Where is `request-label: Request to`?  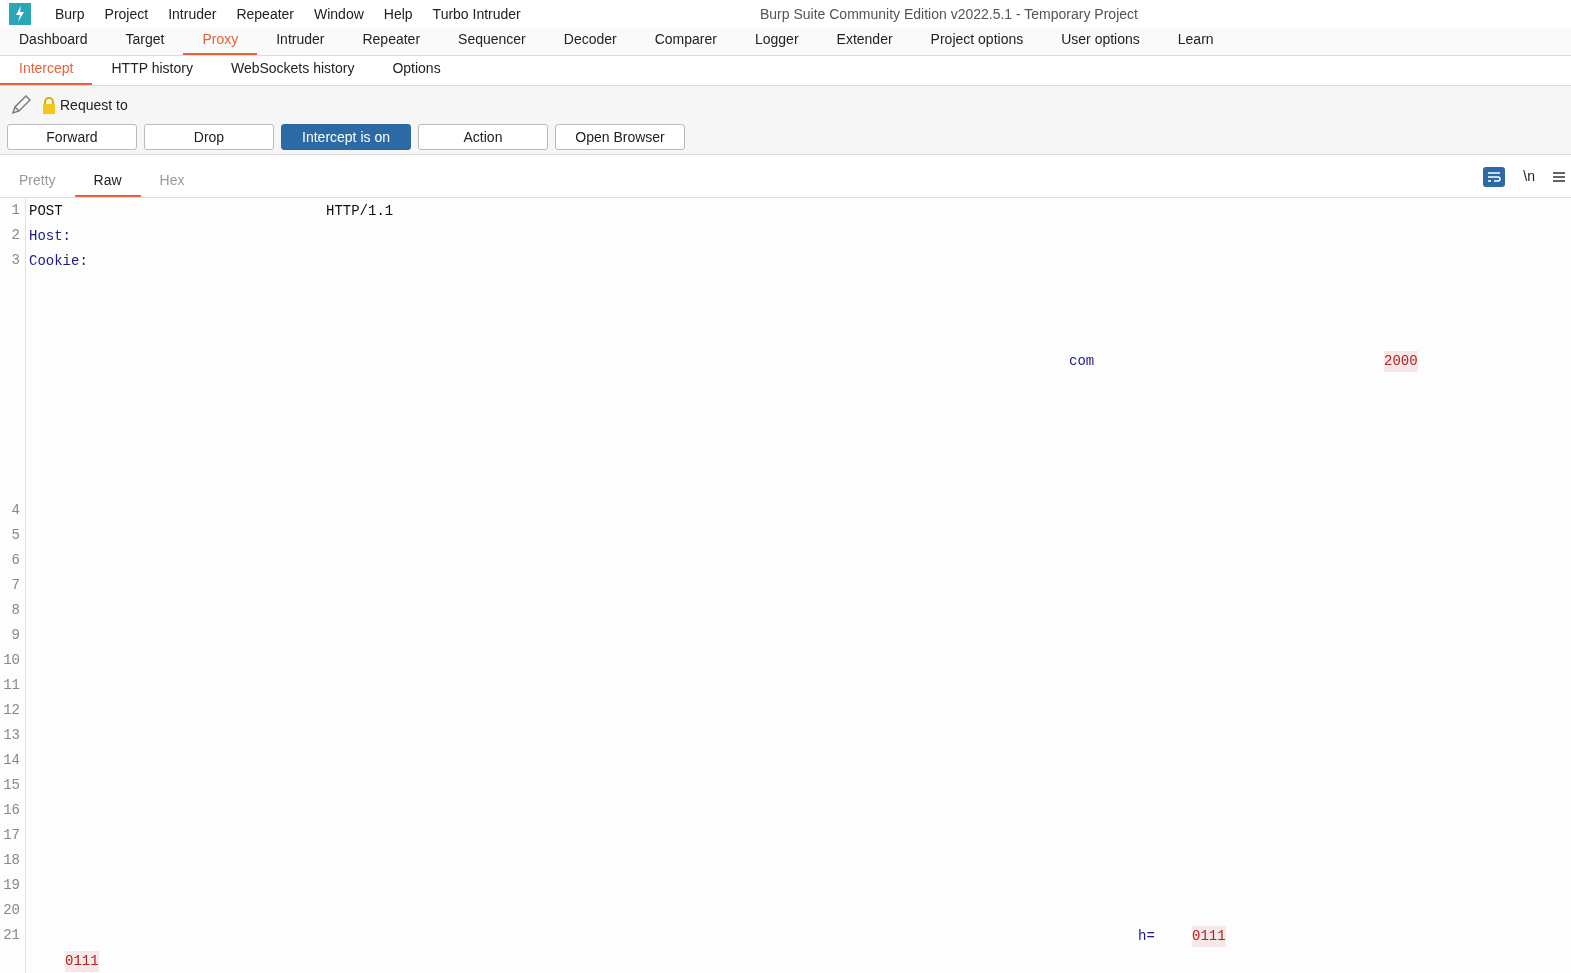
request-label: Request to is located at coordinates (94, 105).